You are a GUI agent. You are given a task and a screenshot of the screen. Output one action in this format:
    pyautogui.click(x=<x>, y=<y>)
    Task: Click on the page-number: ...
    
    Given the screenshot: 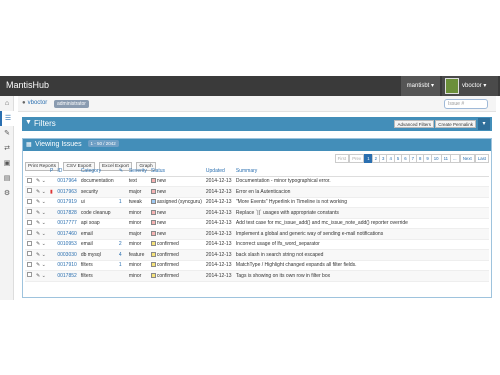 What is the action you would take?
    pyautogui.click(x=455, y=158)
    